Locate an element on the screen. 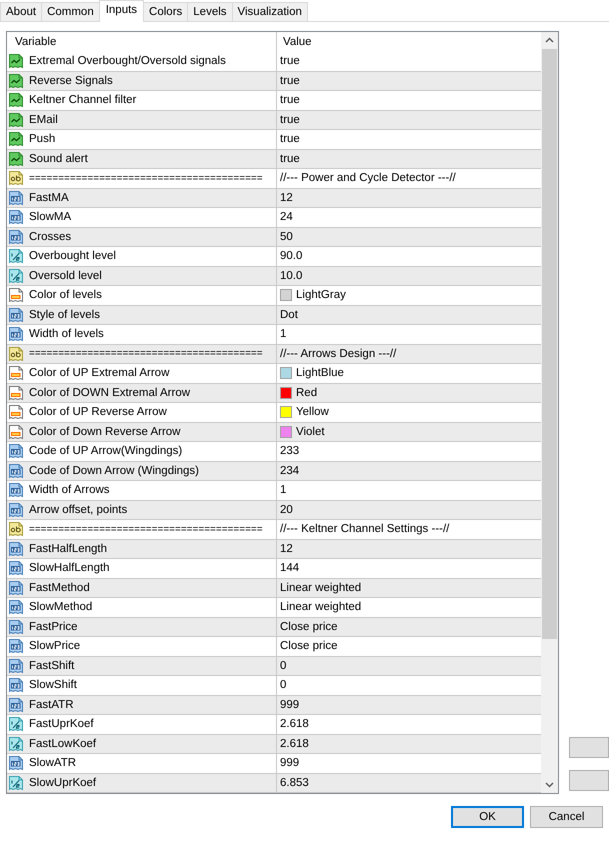  value-text: 234 is located at coordinates (290, 470).